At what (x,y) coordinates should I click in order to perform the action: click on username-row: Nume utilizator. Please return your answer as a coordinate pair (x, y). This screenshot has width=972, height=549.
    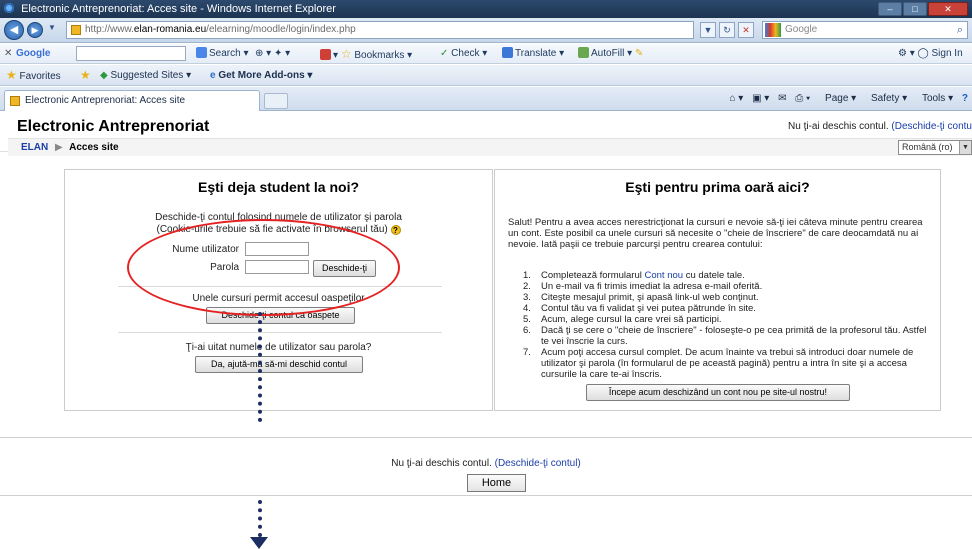
    Looking at the image, I should click on (240, 249).